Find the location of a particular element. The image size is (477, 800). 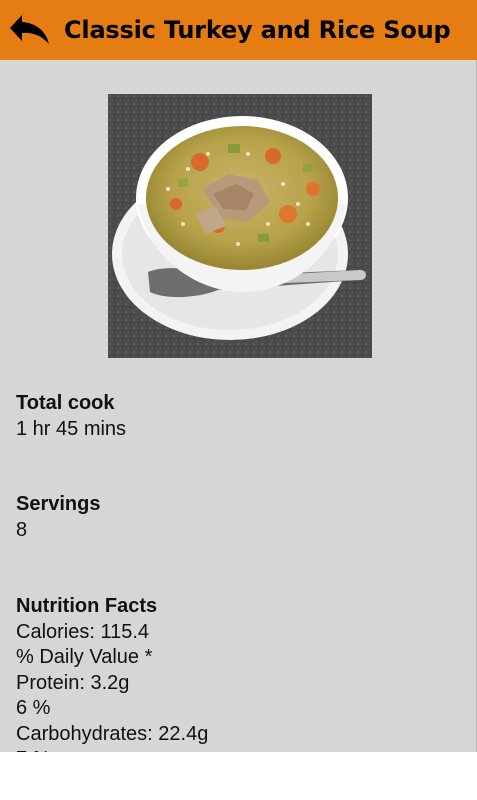

total-cook-section: Total cook 1 hr 45 mins is located at coordinates (71, 416).